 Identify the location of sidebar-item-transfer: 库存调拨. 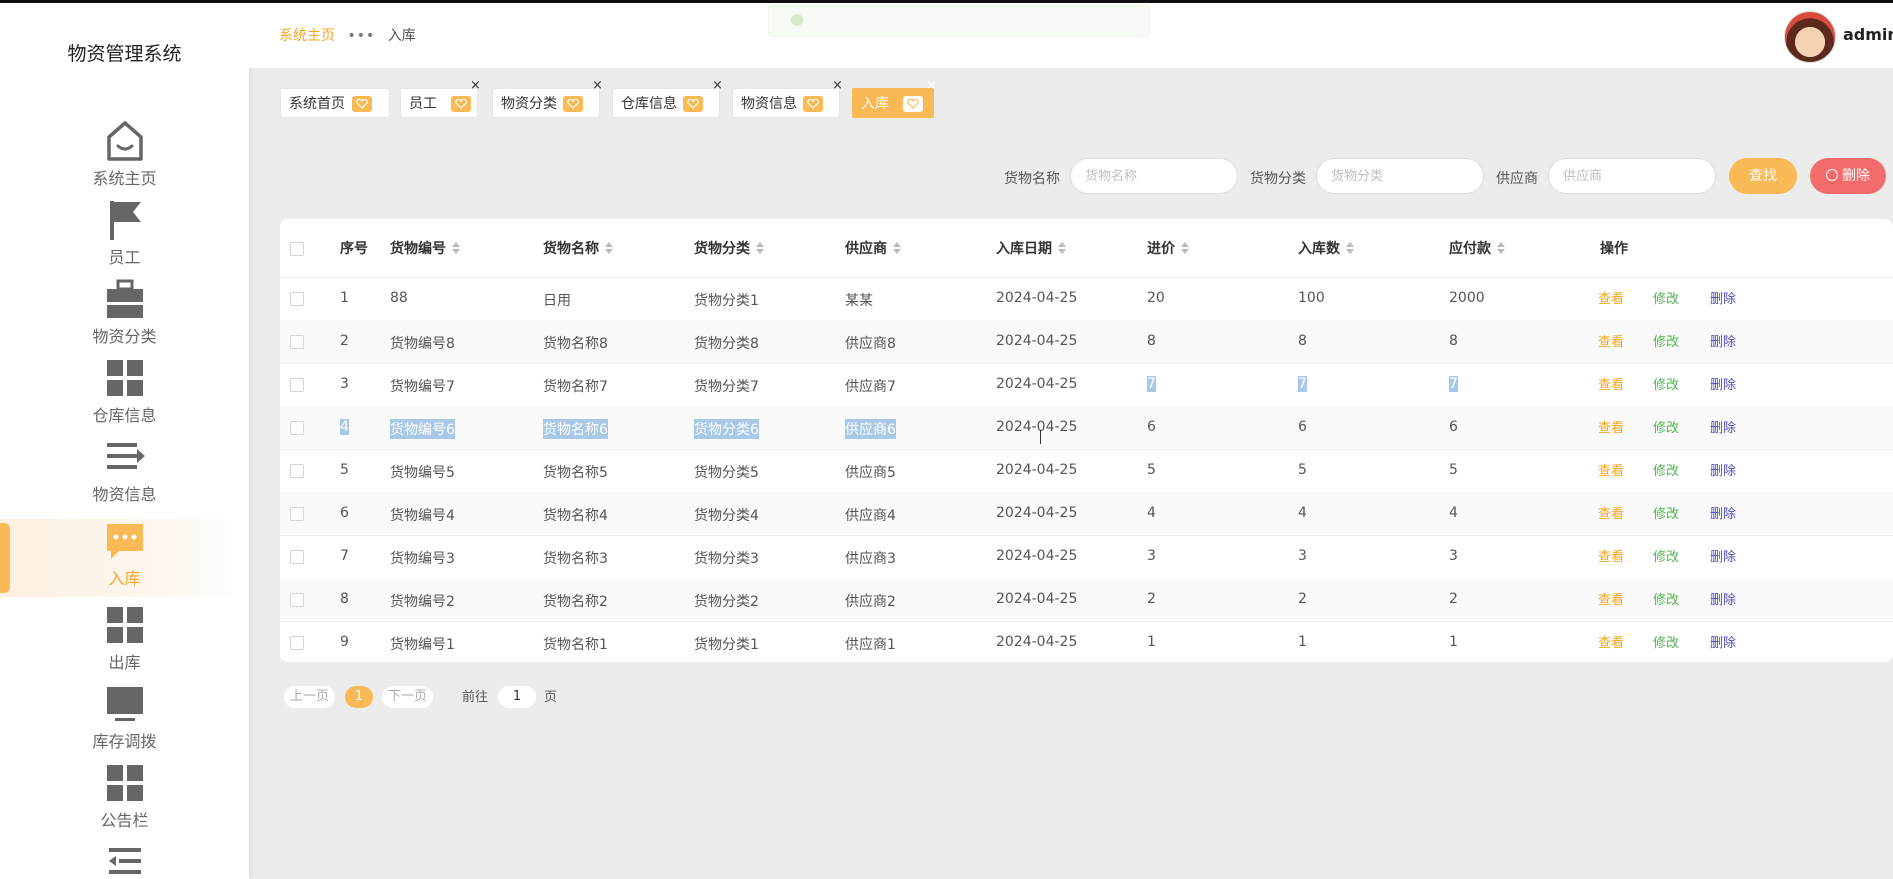
(124, 721).